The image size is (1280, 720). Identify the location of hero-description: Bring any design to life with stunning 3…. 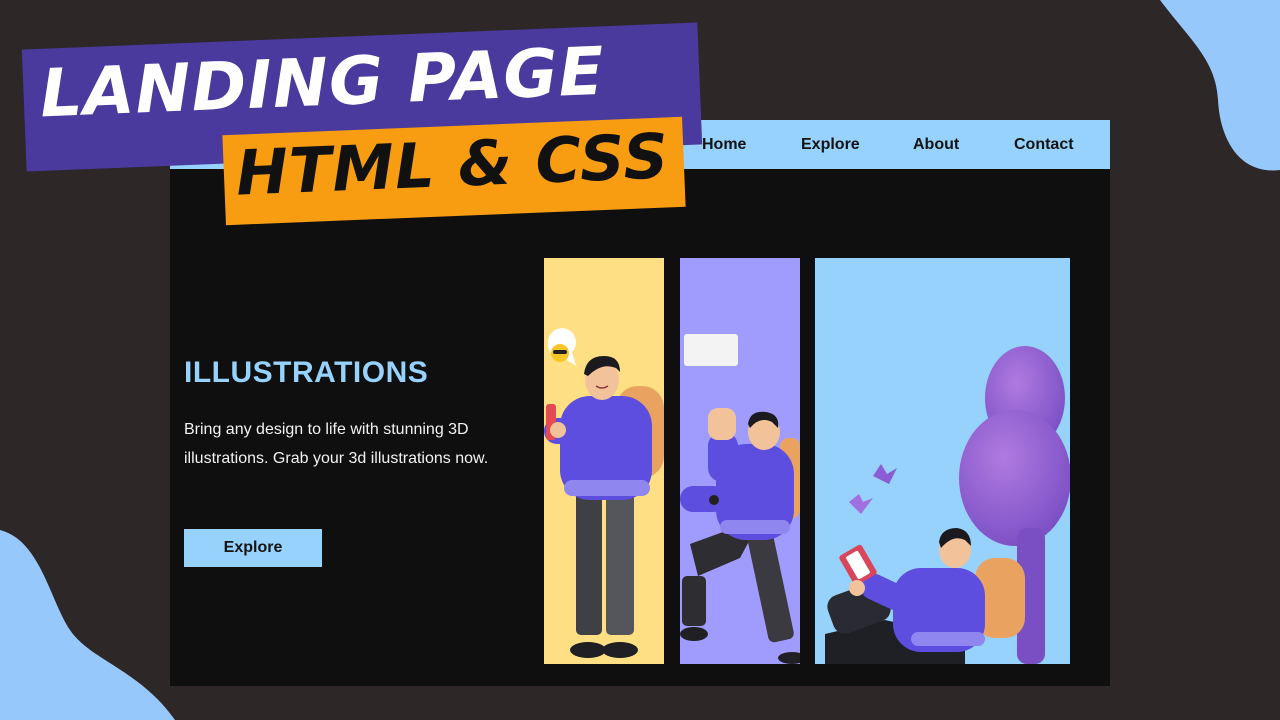
(336, 444).